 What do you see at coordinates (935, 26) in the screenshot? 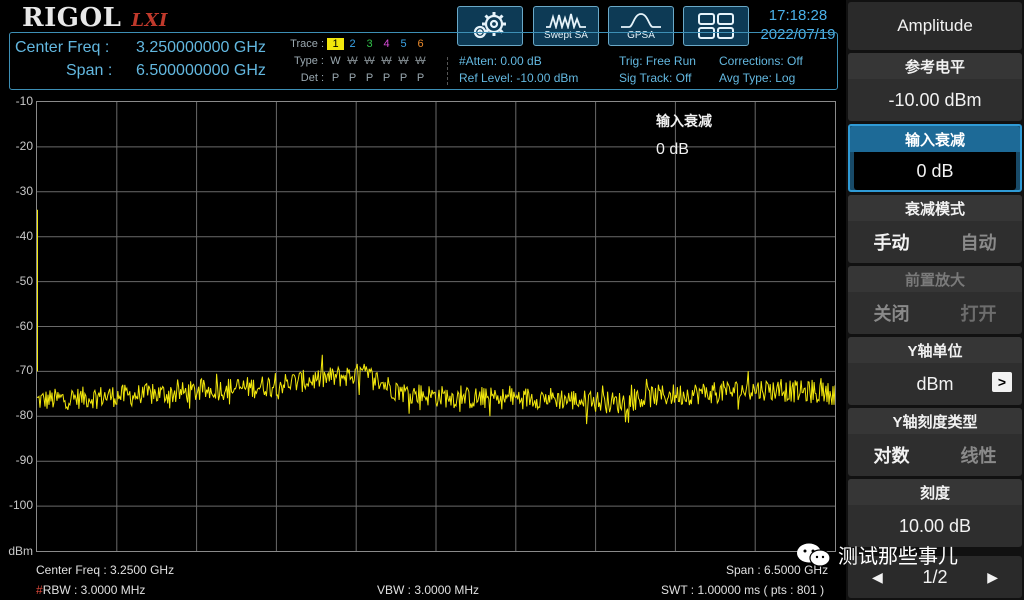
I see `amplitude-menu-title: Amplitude` at bounding box center [935, 26].